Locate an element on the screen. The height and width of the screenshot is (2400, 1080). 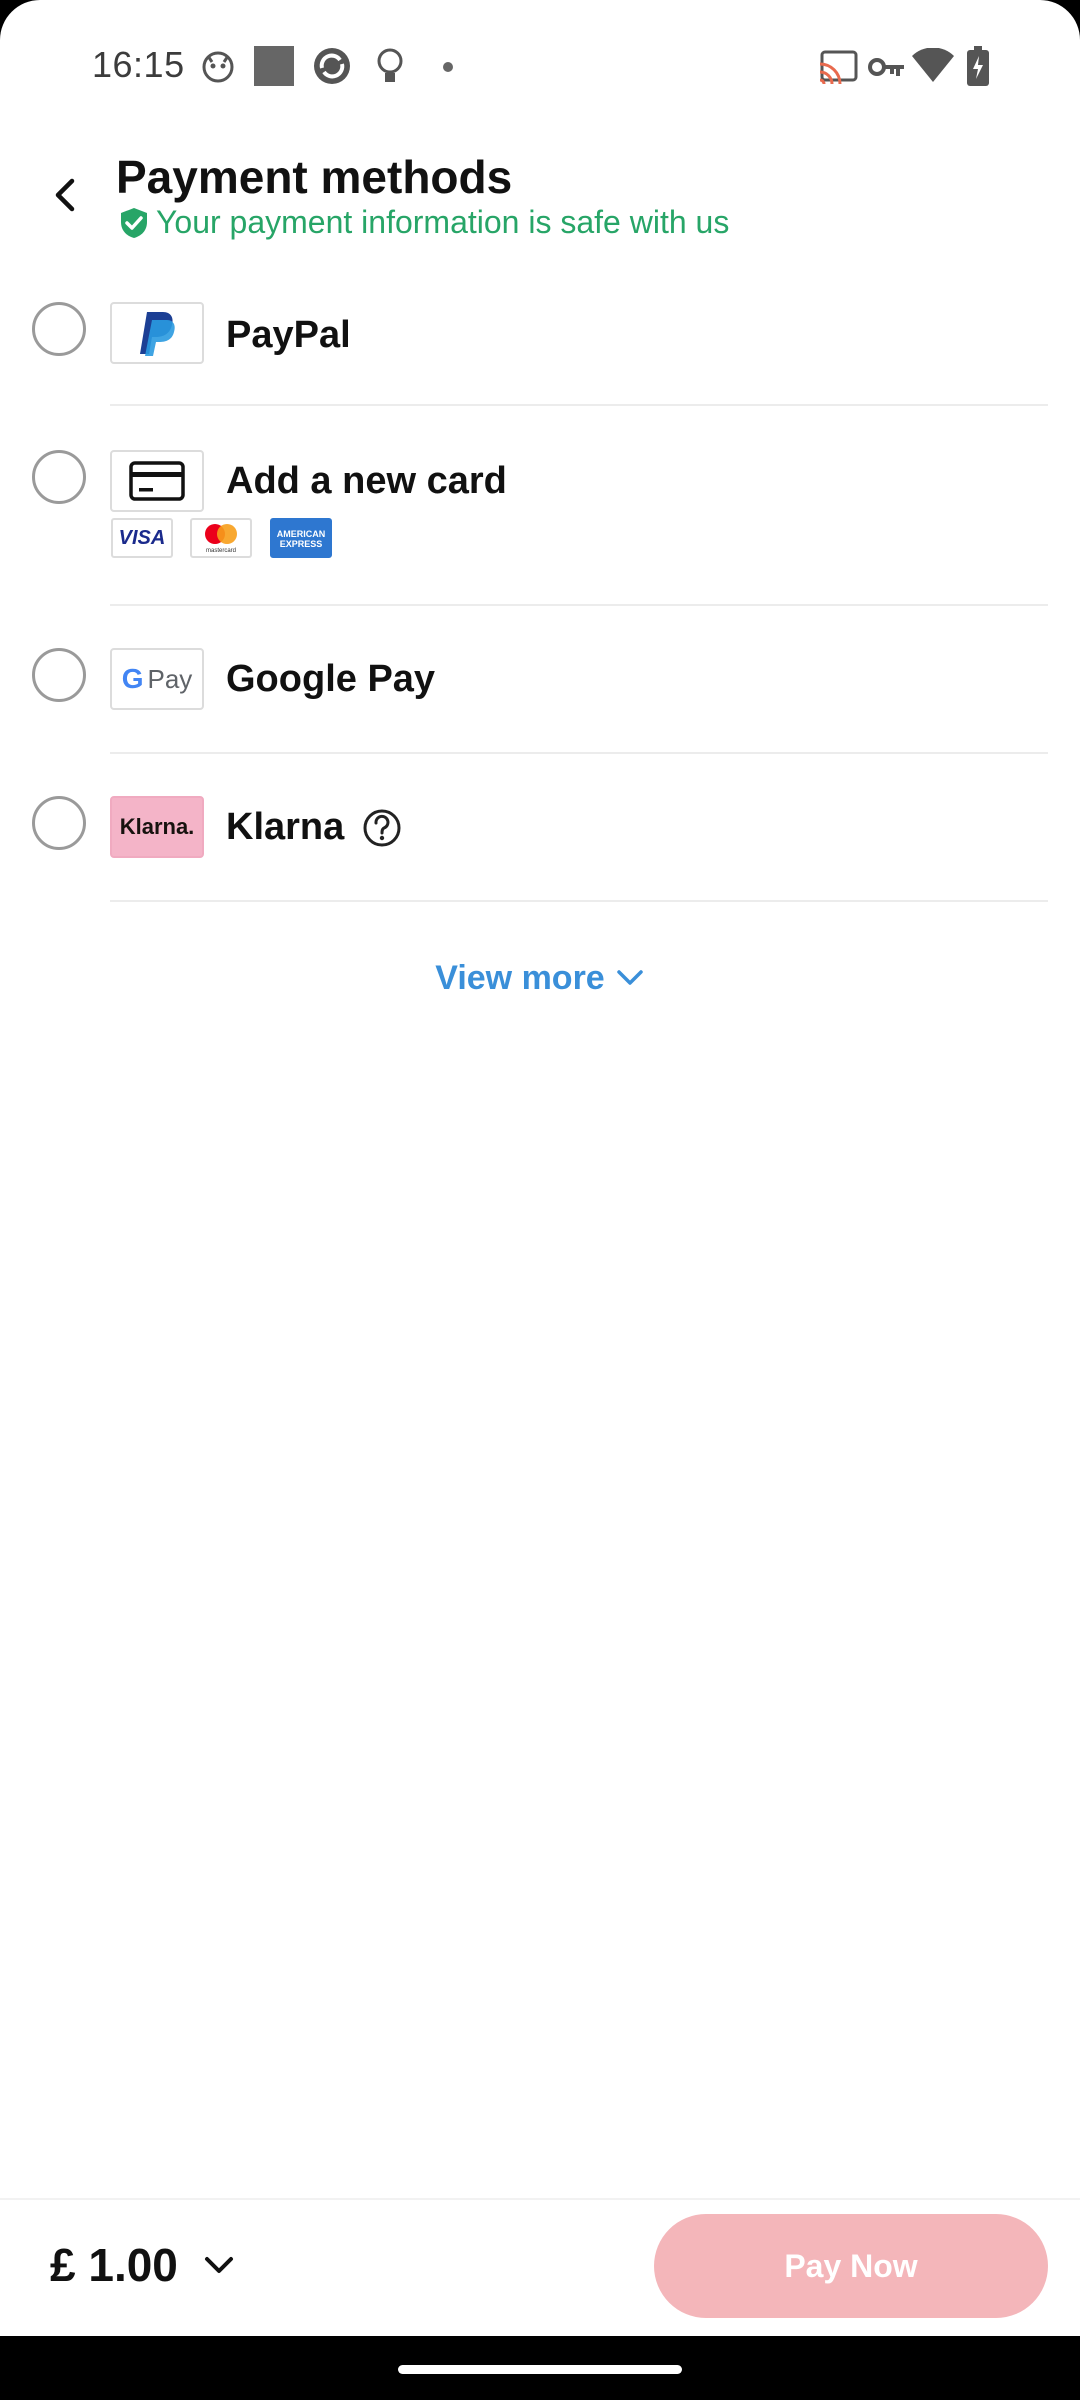
payment-option-klarna: Klarna. Klarna is located at coordinates (540, 828).